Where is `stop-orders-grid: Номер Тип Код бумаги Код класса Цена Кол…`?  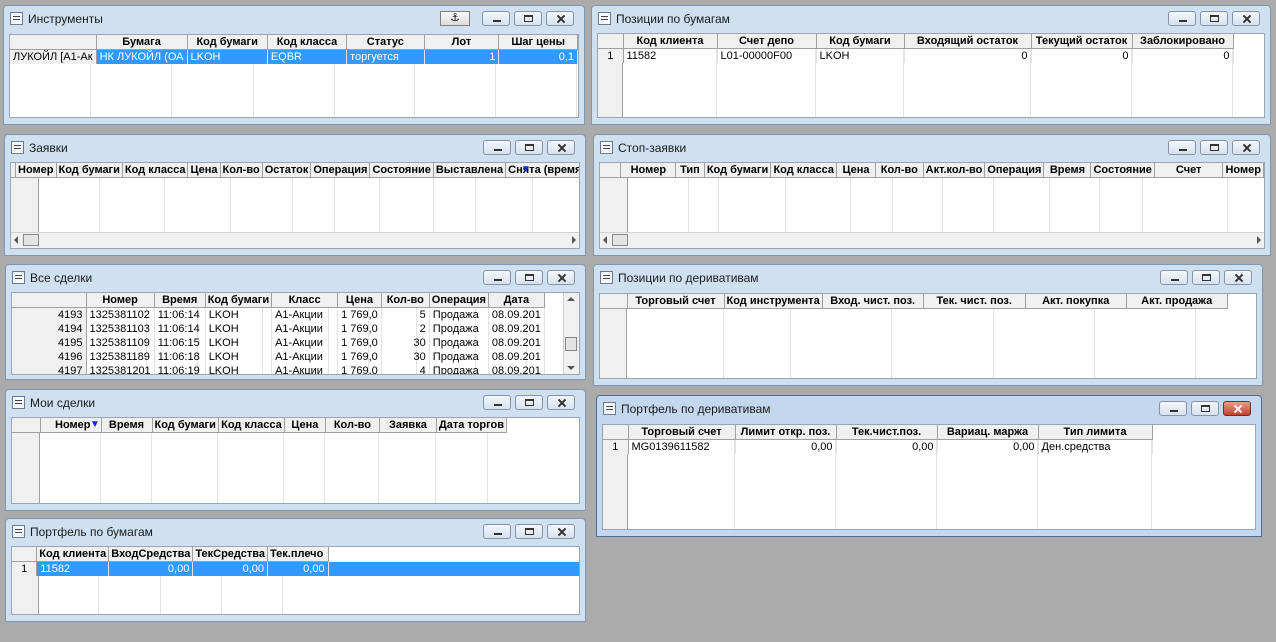 stop-orders-grid: Номер Тип Код бумаги Код класса Цена Кол… is located at coordinates (932, 205).